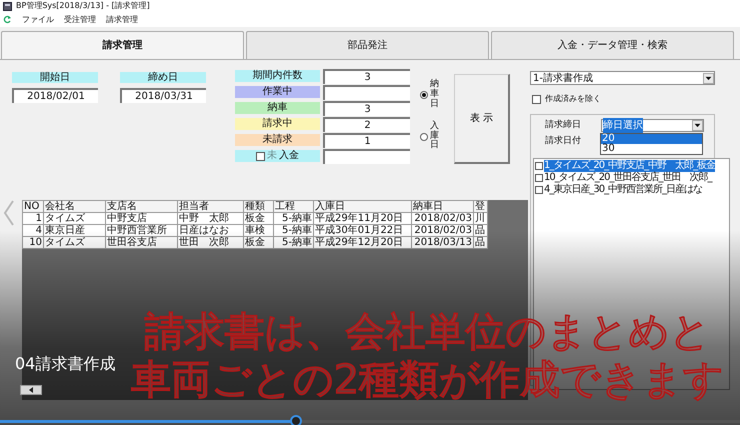 This screenshot has width=740, height=425. Describe the element at coordinates (142, 218) in the screenshot. I see `table-cell: 中野支店` at that location.